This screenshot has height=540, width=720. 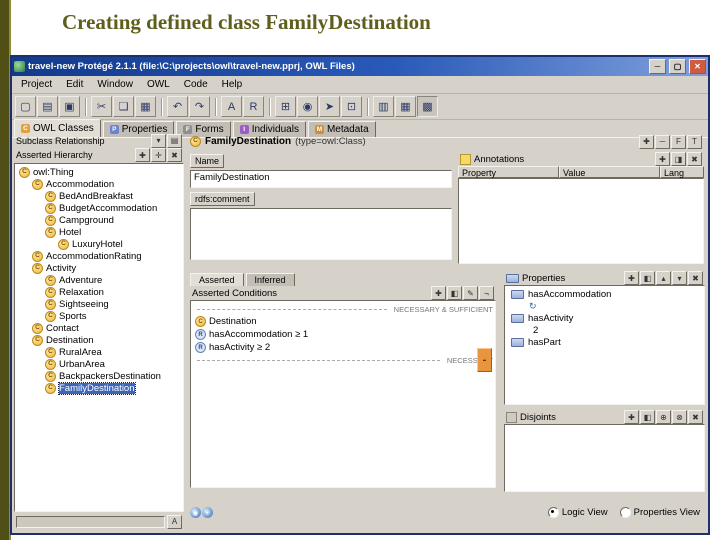 What do you see at coordinates (174, 155) in the screenshot?
I see `delete-class-icon: ✖` at bounding box center [174, 155].